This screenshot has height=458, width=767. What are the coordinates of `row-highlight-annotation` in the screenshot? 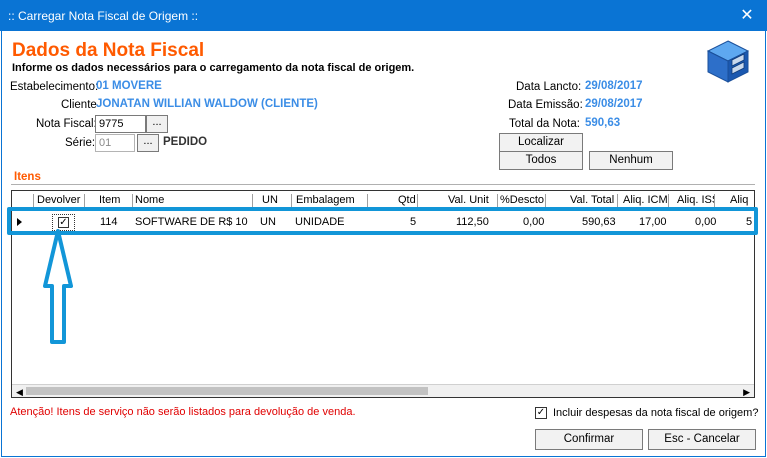 It's located at (382, 221).